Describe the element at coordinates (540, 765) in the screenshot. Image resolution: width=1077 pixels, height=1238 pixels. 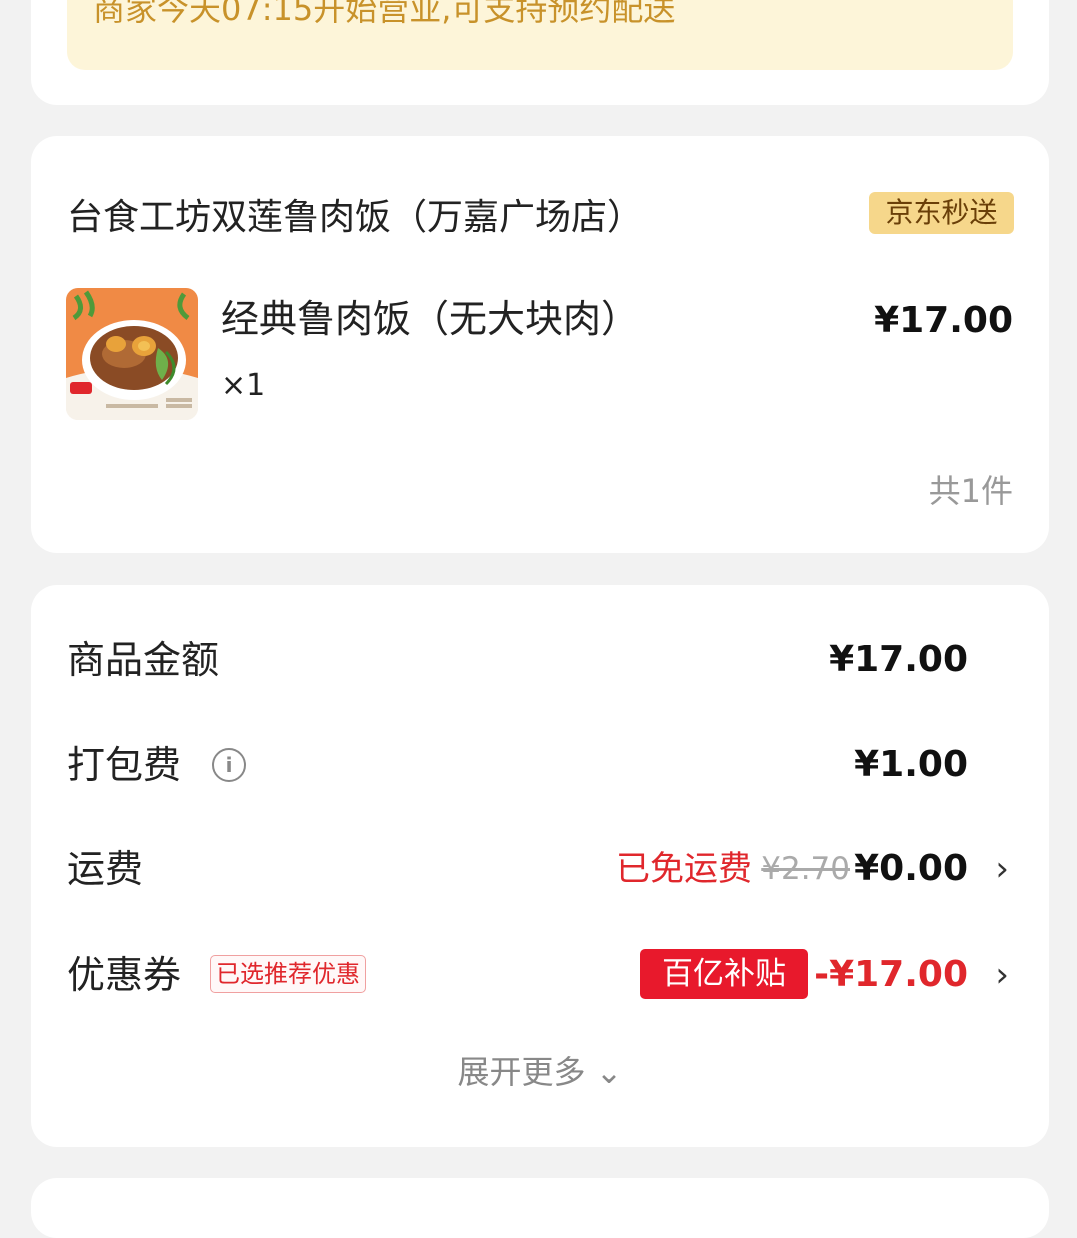
I see `packing-fee-row: 打包费 i ¥1.00` at that location.